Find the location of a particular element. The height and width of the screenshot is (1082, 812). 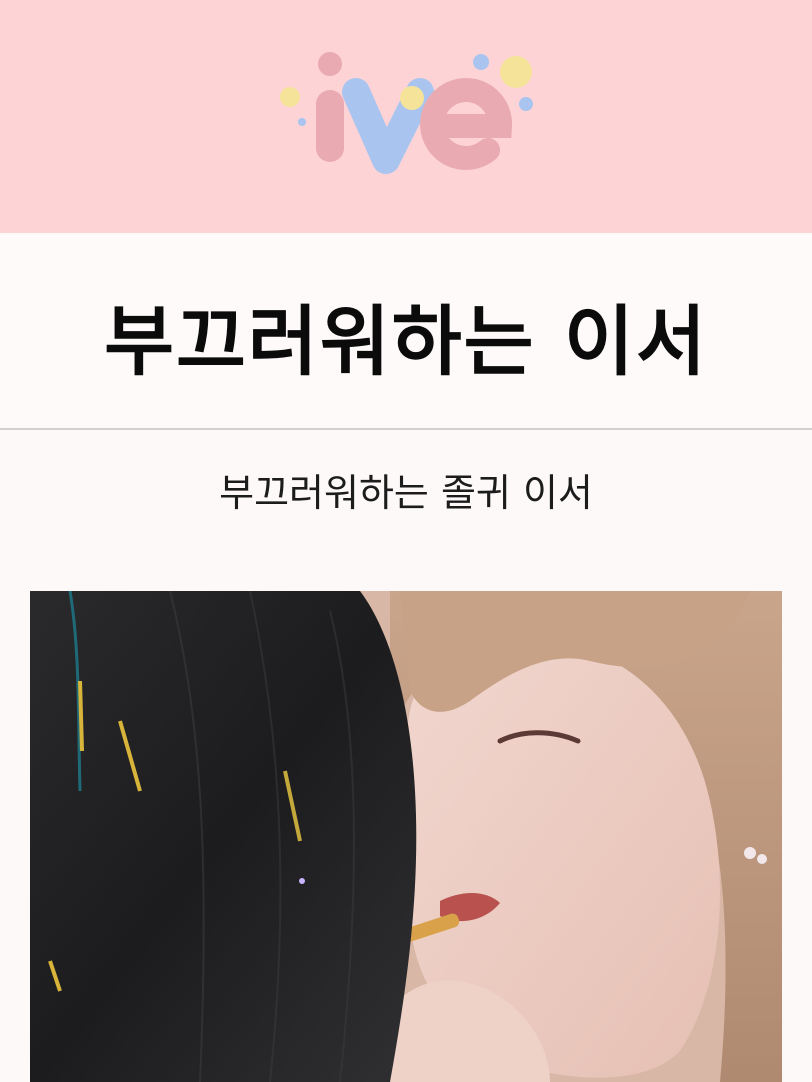

post-subtitle: 부끄러워하는 졸귀 이서 is located at coordinates (406, 493).